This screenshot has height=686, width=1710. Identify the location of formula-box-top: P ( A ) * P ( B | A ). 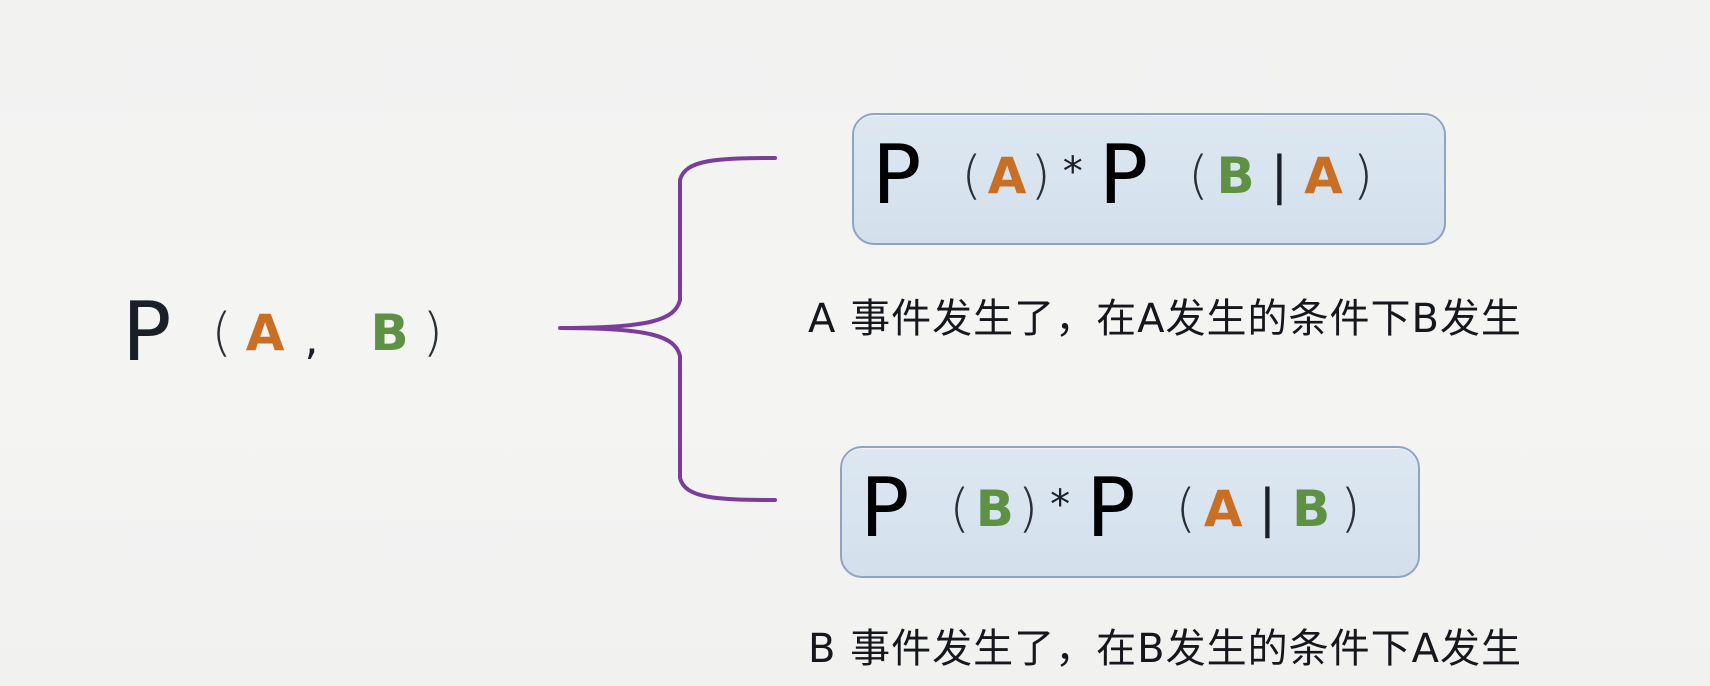
(1149, 179).